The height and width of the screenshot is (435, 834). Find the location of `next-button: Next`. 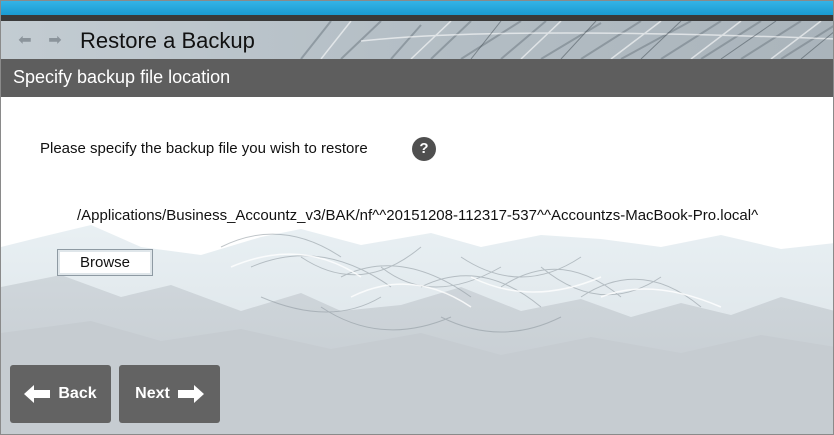

next-button: Next is located at coordinates (169, 394).